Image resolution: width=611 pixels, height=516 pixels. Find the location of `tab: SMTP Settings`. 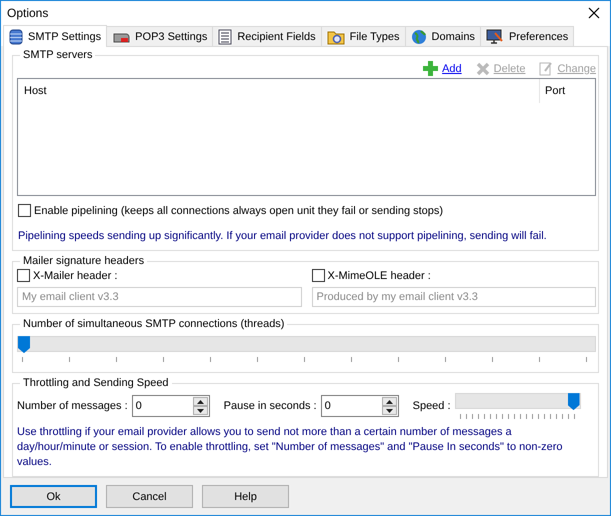

tab: SMTP Settings is located at coordinates (55, 36).